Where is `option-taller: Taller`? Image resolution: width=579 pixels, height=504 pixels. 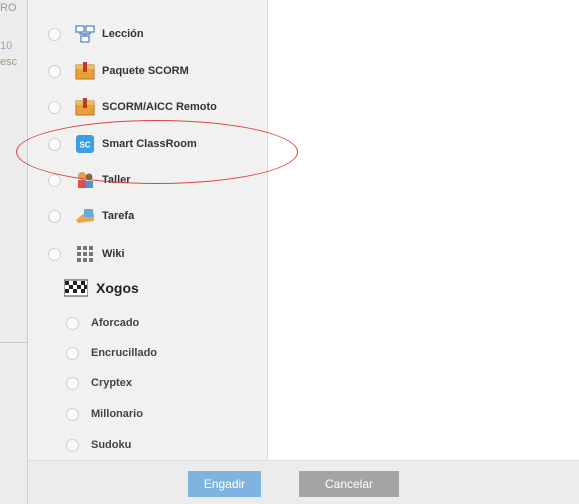 option-taller: Taller is located at coordinates (147, 180).